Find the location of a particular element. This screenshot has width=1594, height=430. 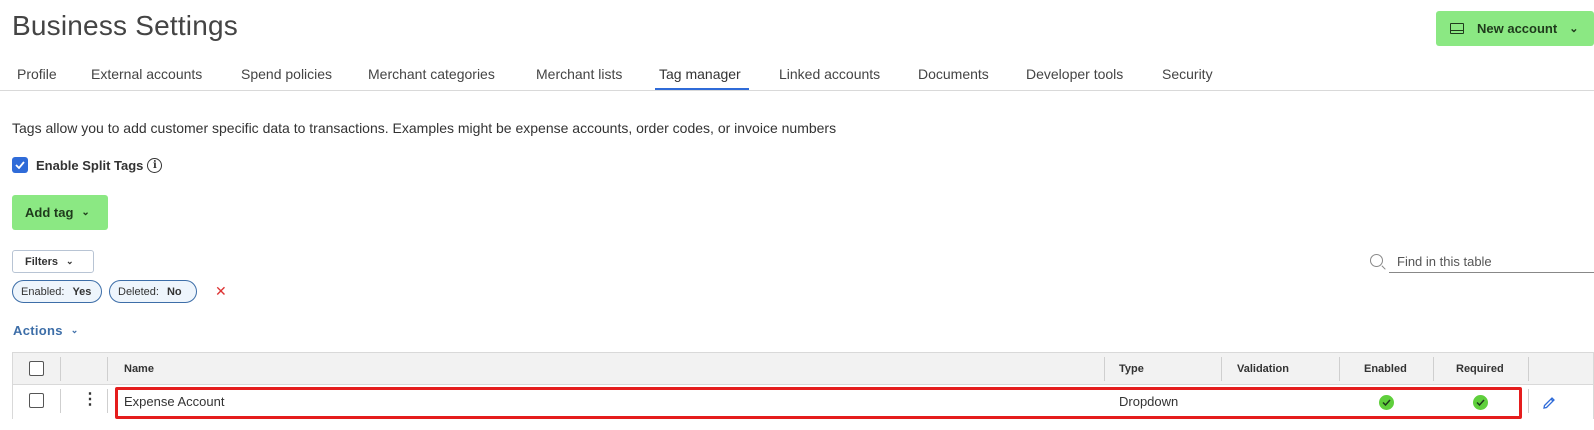

clear-filters-icon: ✕ is located at coordinates (221, 291).